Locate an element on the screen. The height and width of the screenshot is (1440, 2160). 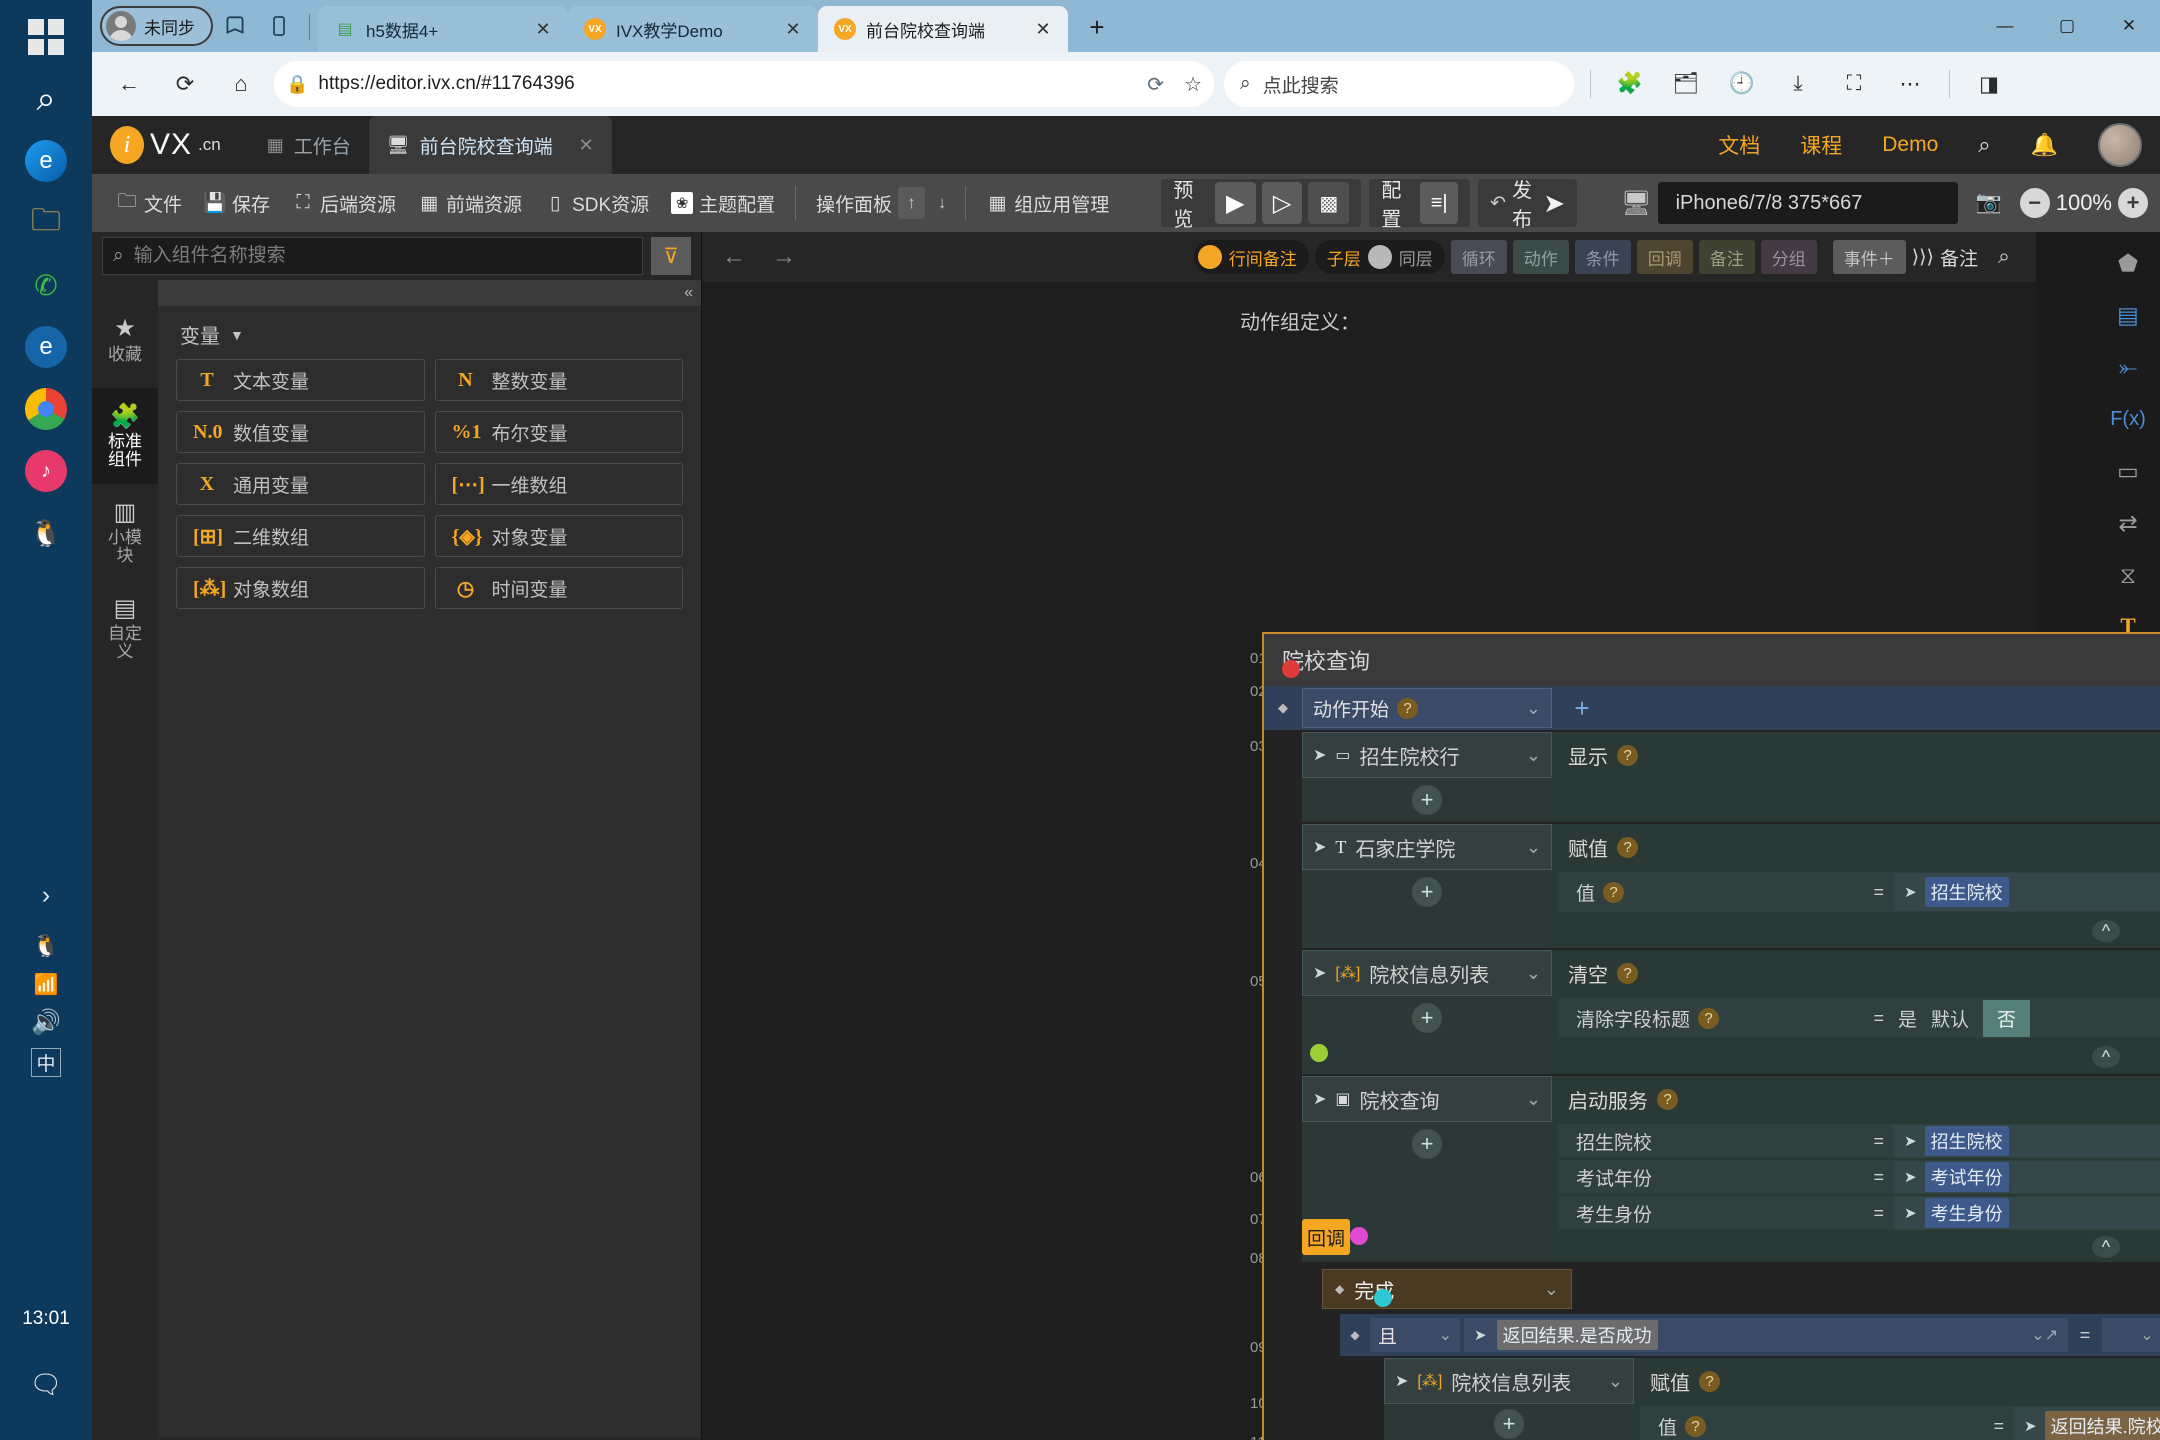
flow-row-02: ➤ ▭ 招生院校行 ⌄ + 显示 ? is located at coordinates (1712, 777).